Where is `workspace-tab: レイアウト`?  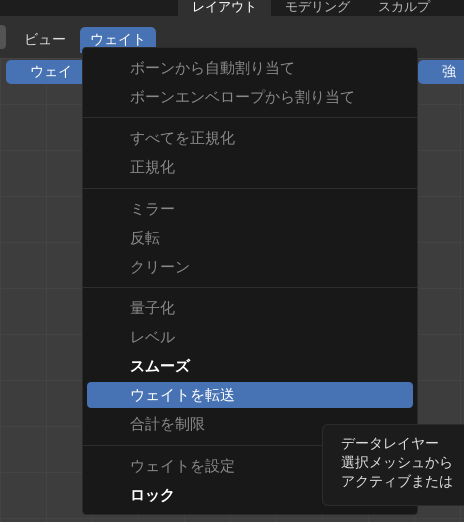
workspace-tab: レイアウト is located at coordinates (224, 8).